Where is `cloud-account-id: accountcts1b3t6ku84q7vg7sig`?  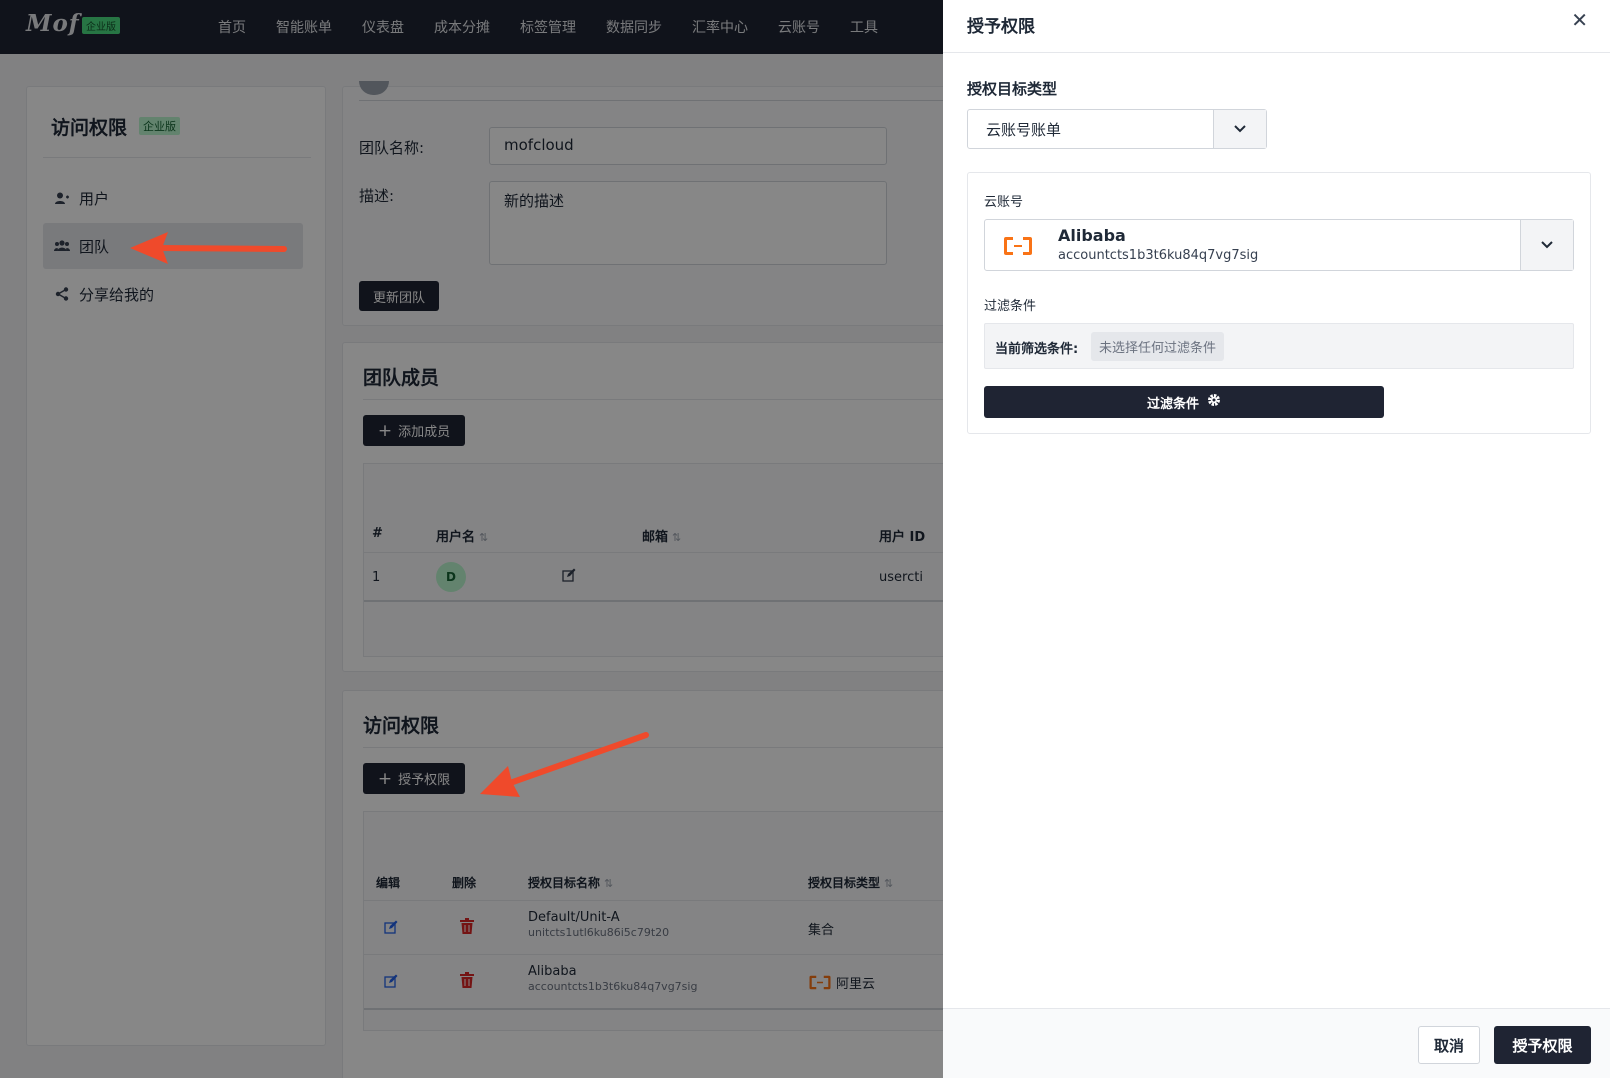 cloud-account-id: accountcts1b3t6ku84q7vg7sig is located at coordinates (1158, 255).